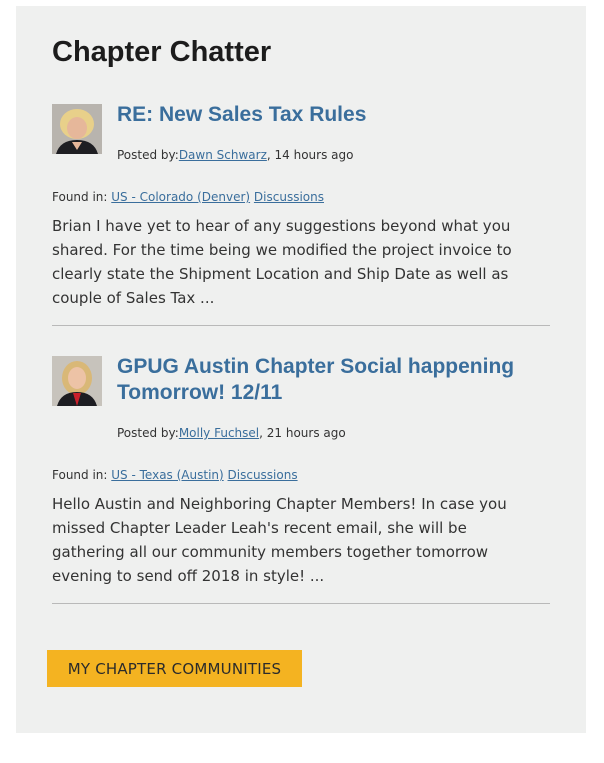 The width and height of the screenshot is (604, 763). I want to click on author-link: Dawn Schwarz, so click(223, 155).